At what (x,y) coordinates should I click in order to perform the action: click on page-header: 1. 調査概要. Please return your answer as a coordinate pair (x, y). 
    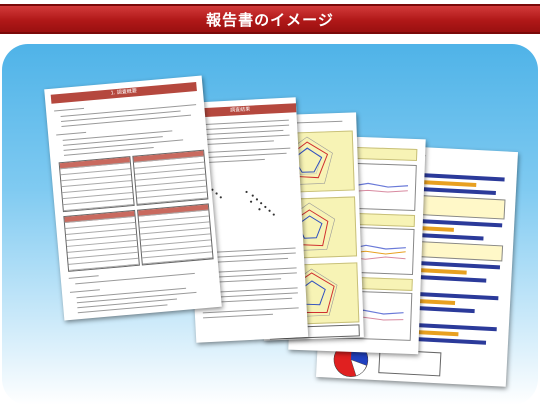
    Looking at the image, I should click on (123, 93).